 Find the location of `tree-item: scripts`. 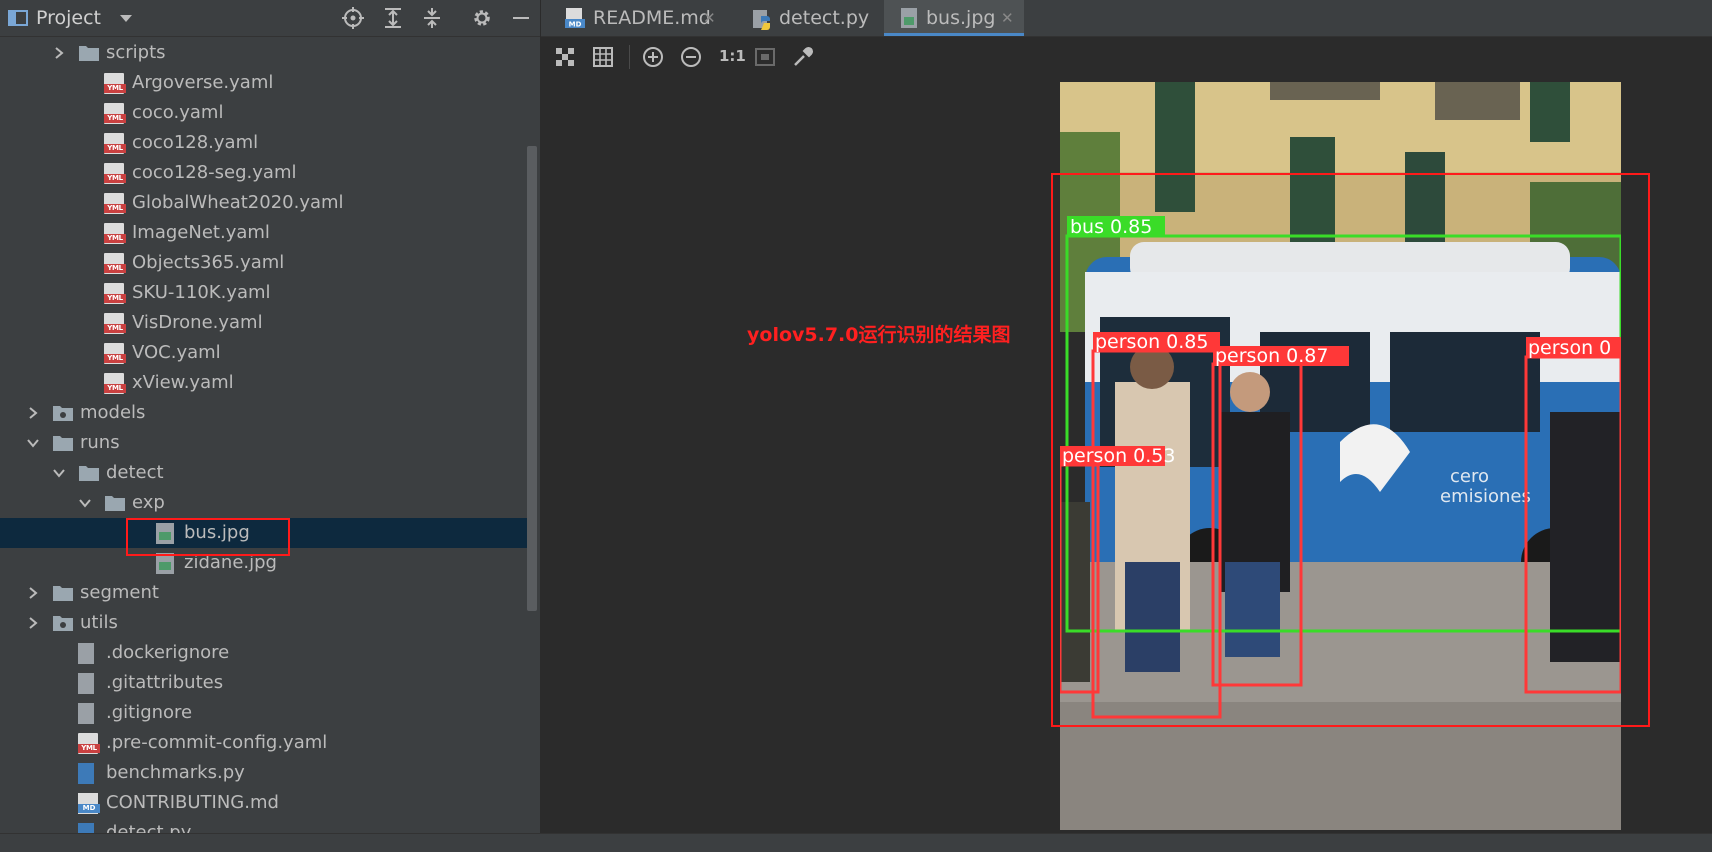

tree-item: scripts is located at coordinates (265, 53).